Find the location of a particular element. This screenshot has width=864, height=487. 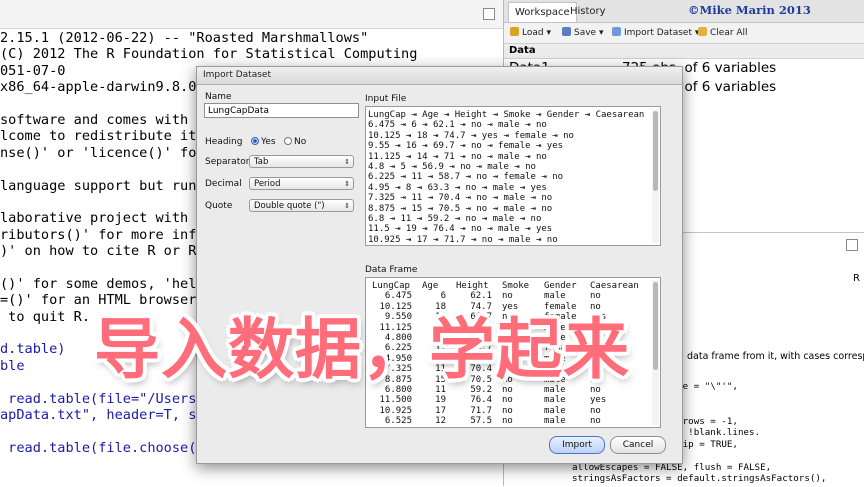

input-file-row: 4.8 ⇥ 5 ⇥ 56.9 ⇥ no ⇥ male ⇥ no is located at coordinates (452, 167).